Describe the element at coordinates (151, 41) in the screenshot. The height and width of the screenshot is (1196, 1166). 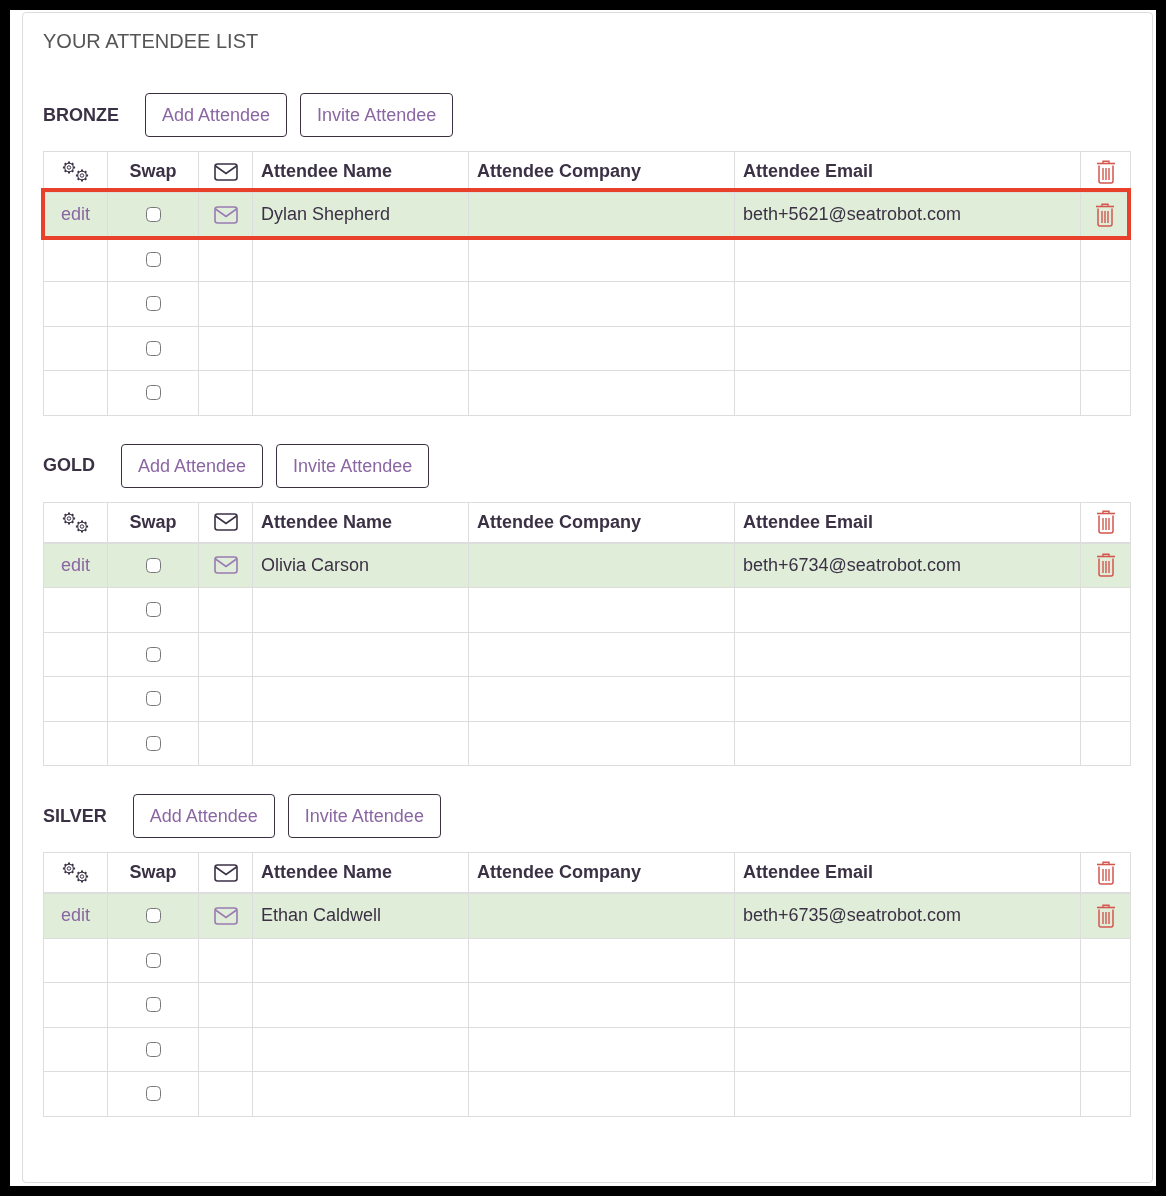
I see `page-title: YOUR ATTENDEE LIST` at that location.